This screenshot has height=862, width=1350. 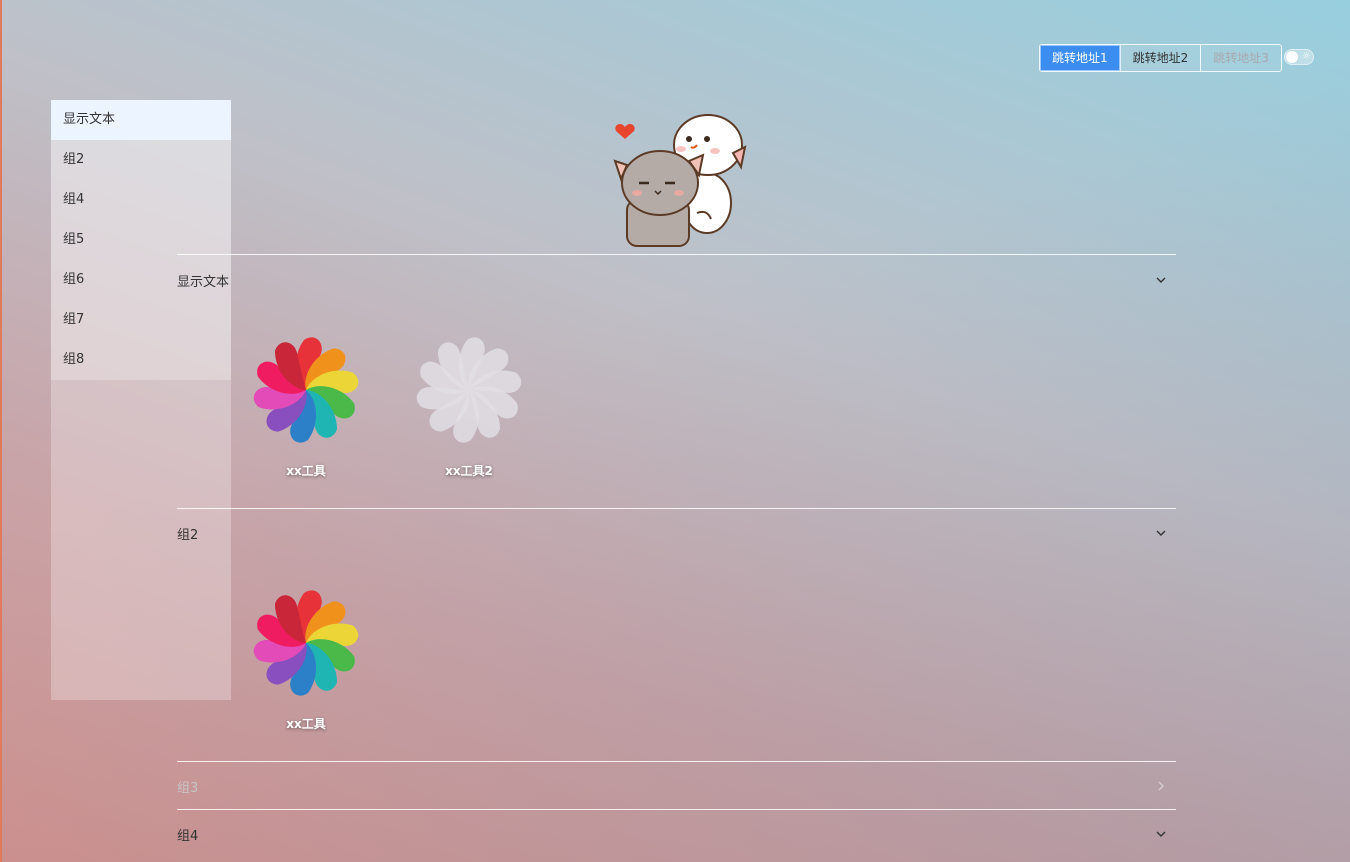 What do you see at coordinates (1241, 58) in the screenshot?
I see `nav-link-3-button: 跳转地址3` at bounding box center [1241, 58].